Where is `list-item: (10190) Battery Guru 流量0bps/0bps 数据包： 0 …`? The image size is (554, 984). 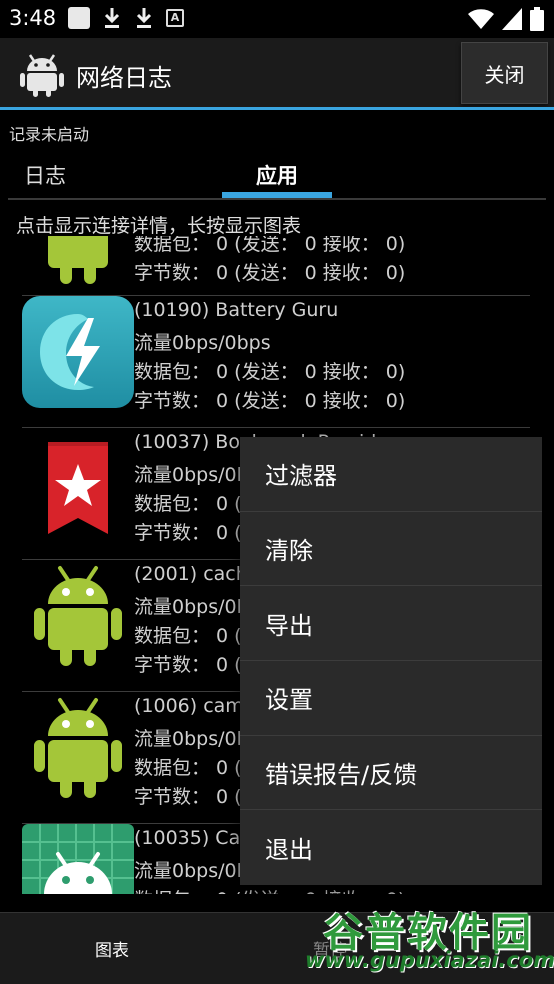 list-item: (10190) Battery Guru 流量0bps/0bps 数据包： 0 … is located at coordinates (277, 362).